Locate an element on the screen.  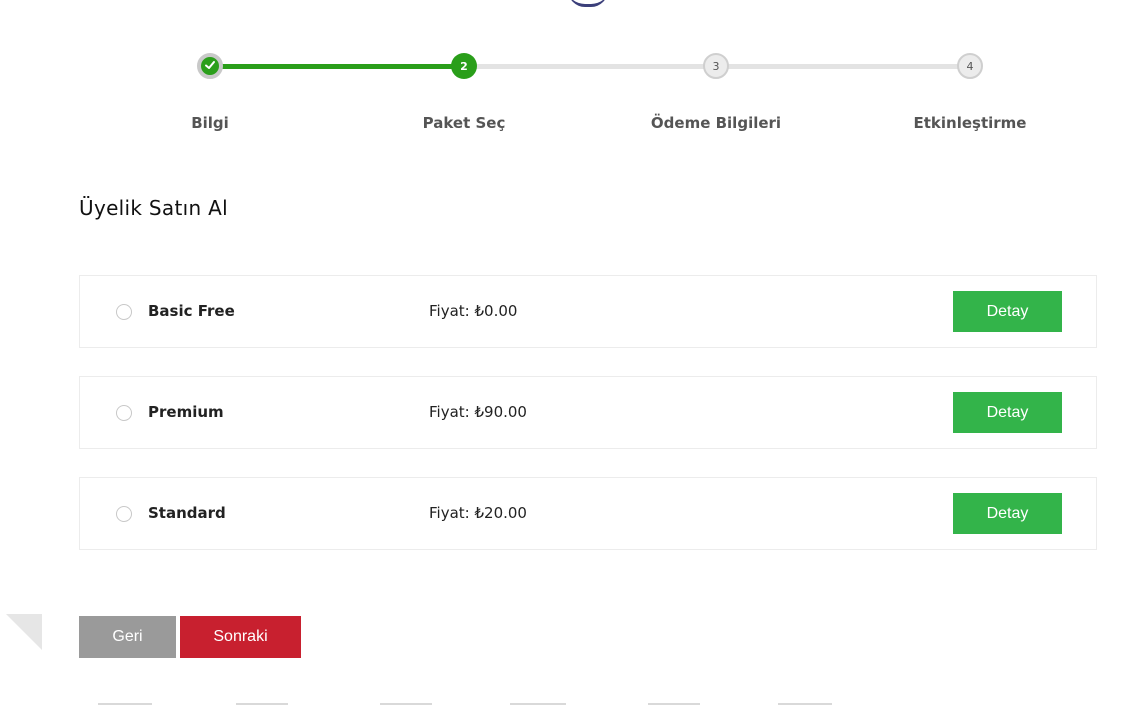
step-3-label: Ödeme Bilgileri is located at coordinates (716, 123).